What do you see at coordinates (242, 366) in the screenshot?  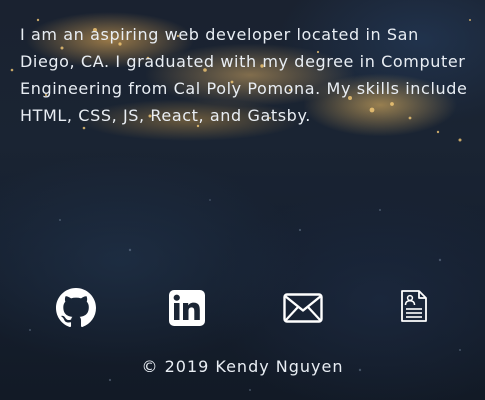 I see `copyright-footer: © 2019 Kendy Nguyen` at bounding box center [242, 366].